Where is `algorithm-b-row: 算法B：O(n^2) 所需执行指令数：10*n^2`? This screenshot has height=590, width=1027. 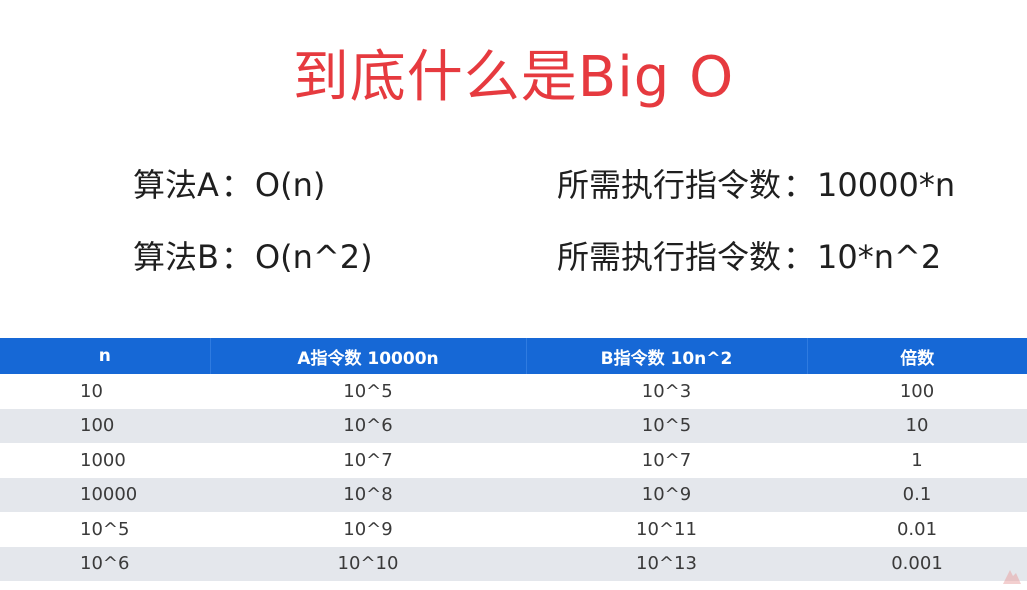
algorithm-b-row: 算法B：O(n^2) 所需执行指令数：10*n^2 is located at coordinates (513, 257).